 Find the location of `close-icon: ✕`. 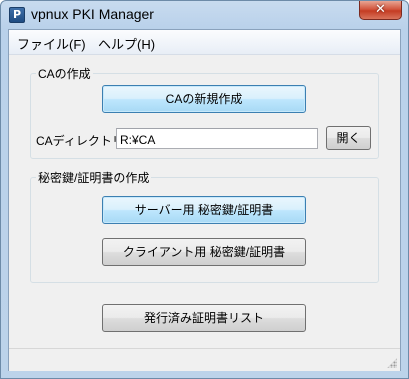

close-icon: ✕ is located at coordinates (380, 9).